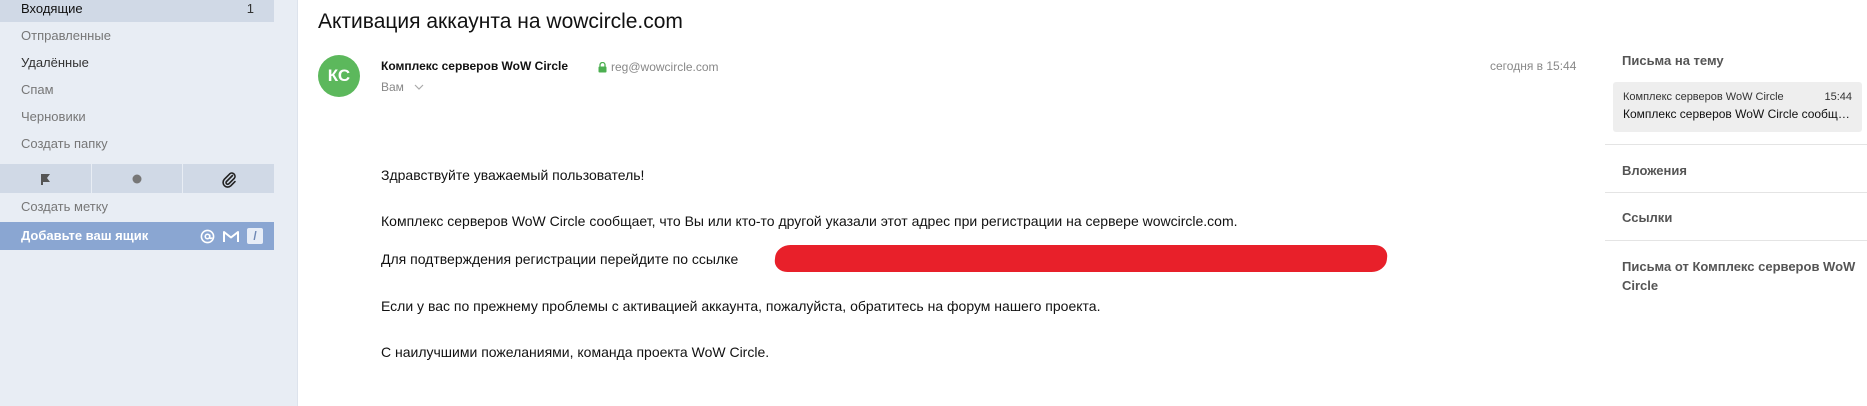  I want to click on inbox-unread-count: 1, so click(250, 8).